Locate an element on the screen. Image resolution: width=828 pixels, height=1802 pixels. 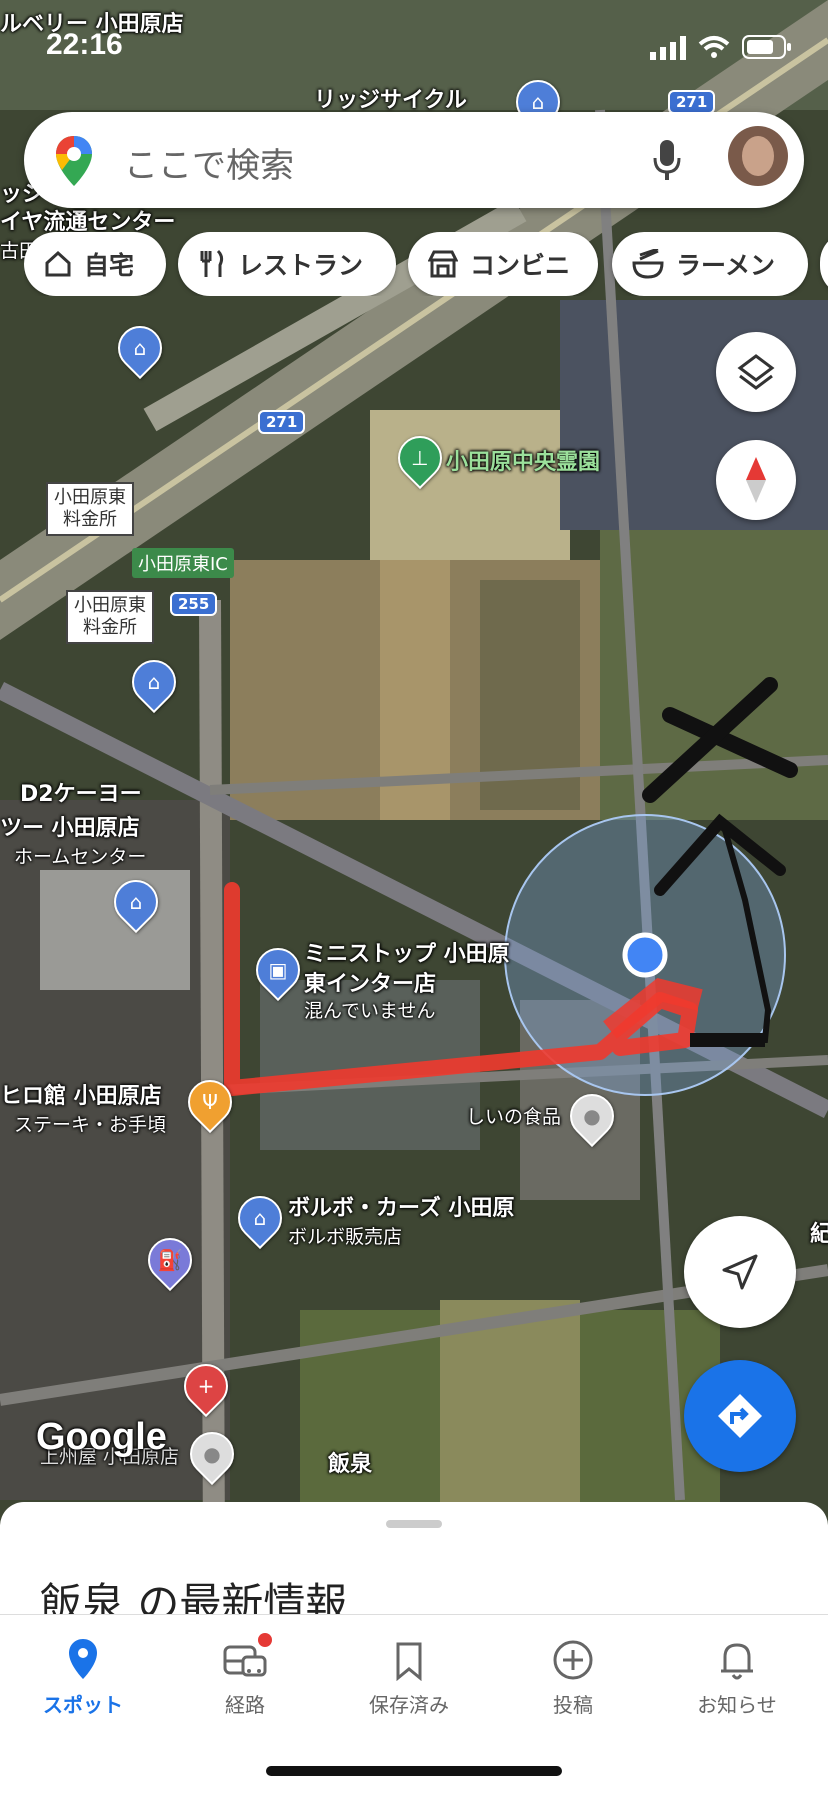
avatar is located at coordinates (758, 156).